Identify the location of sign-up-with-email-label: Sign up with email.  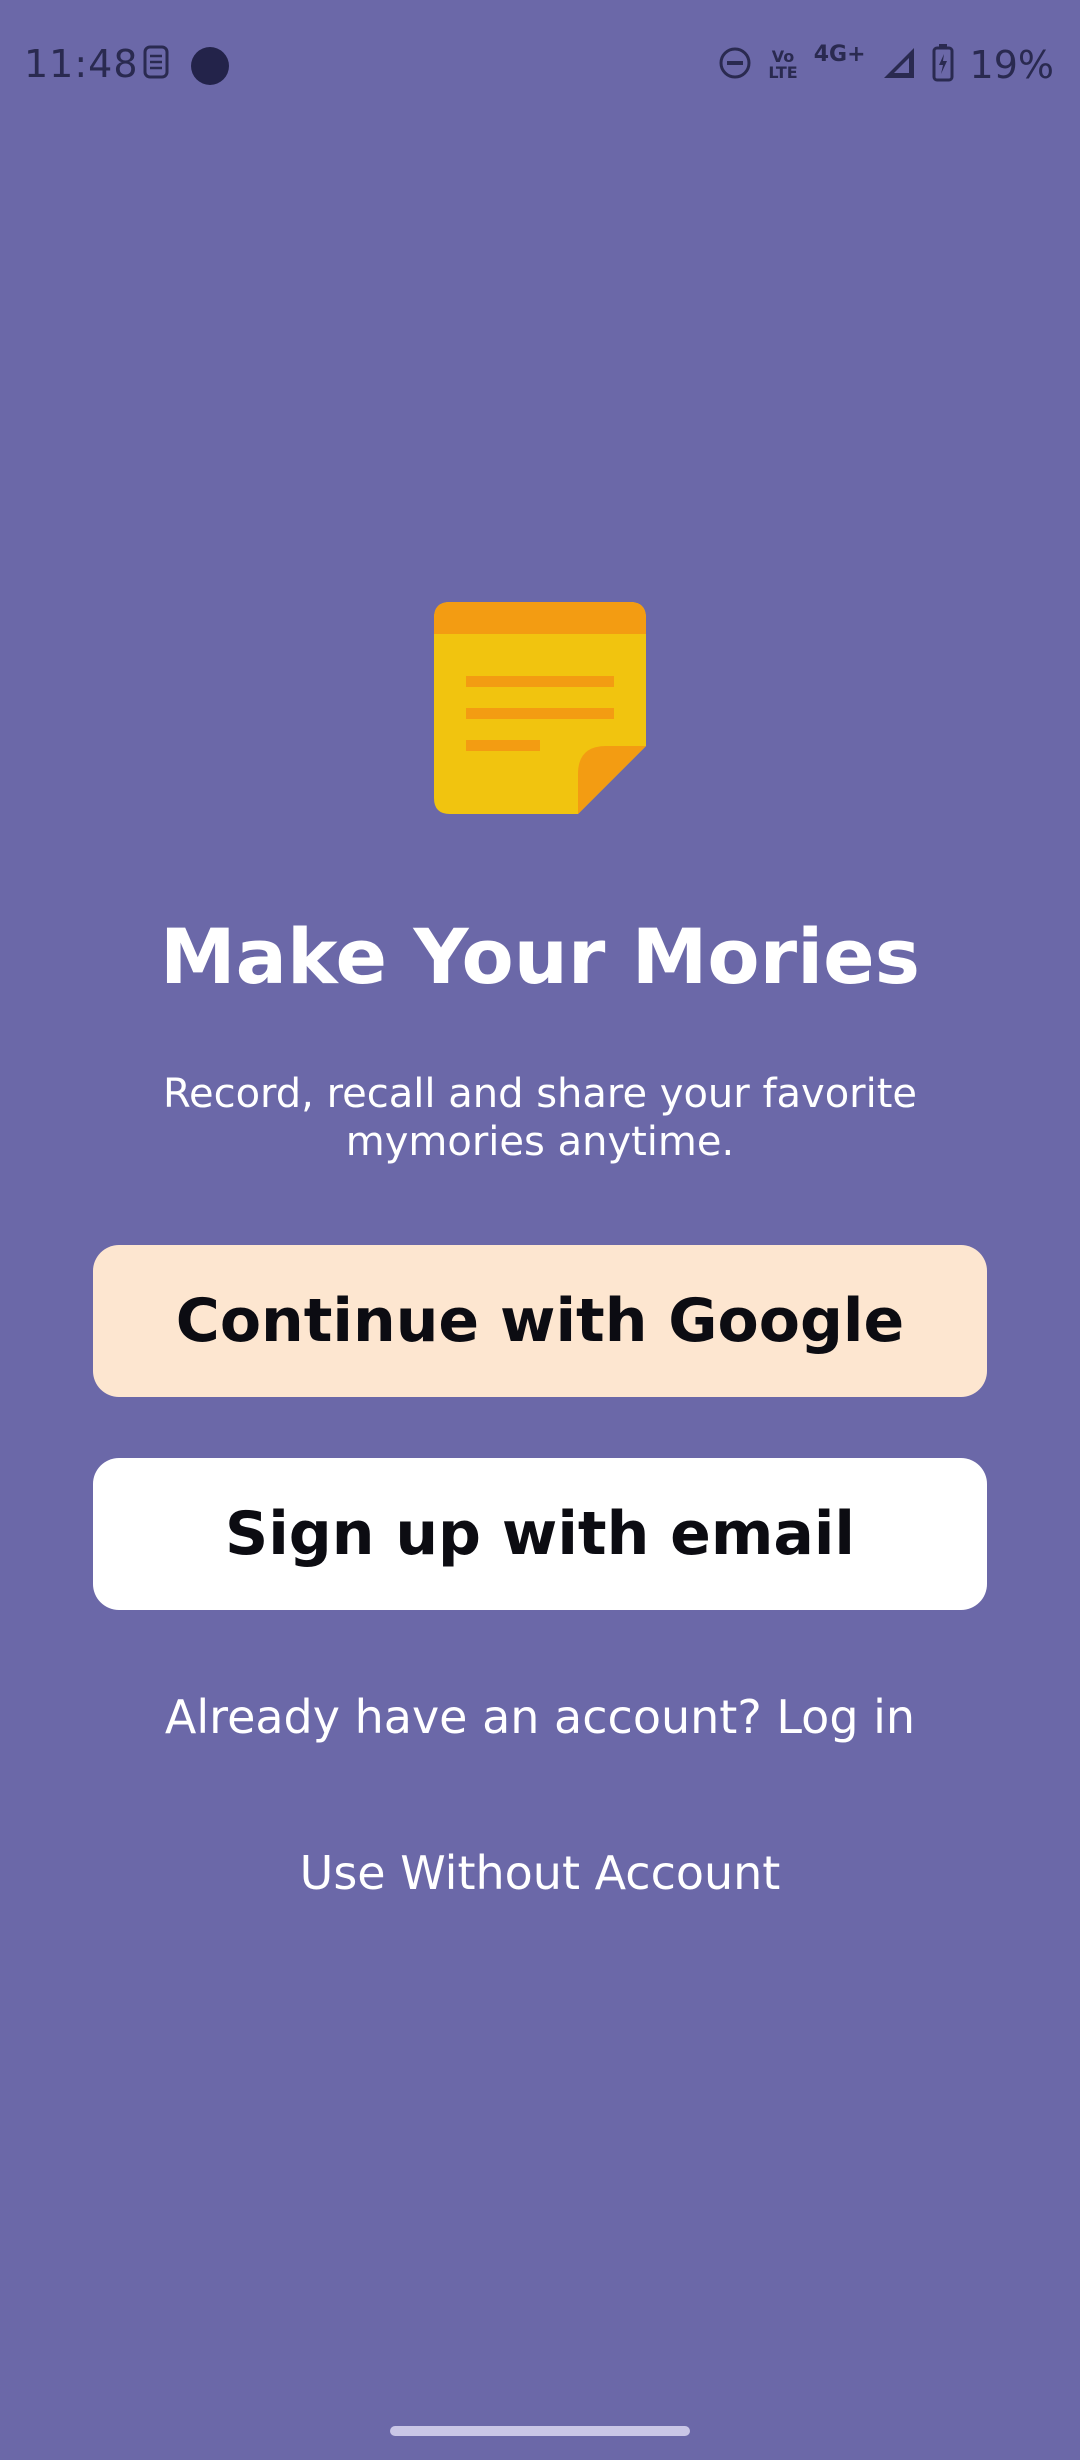
(540, 1534).